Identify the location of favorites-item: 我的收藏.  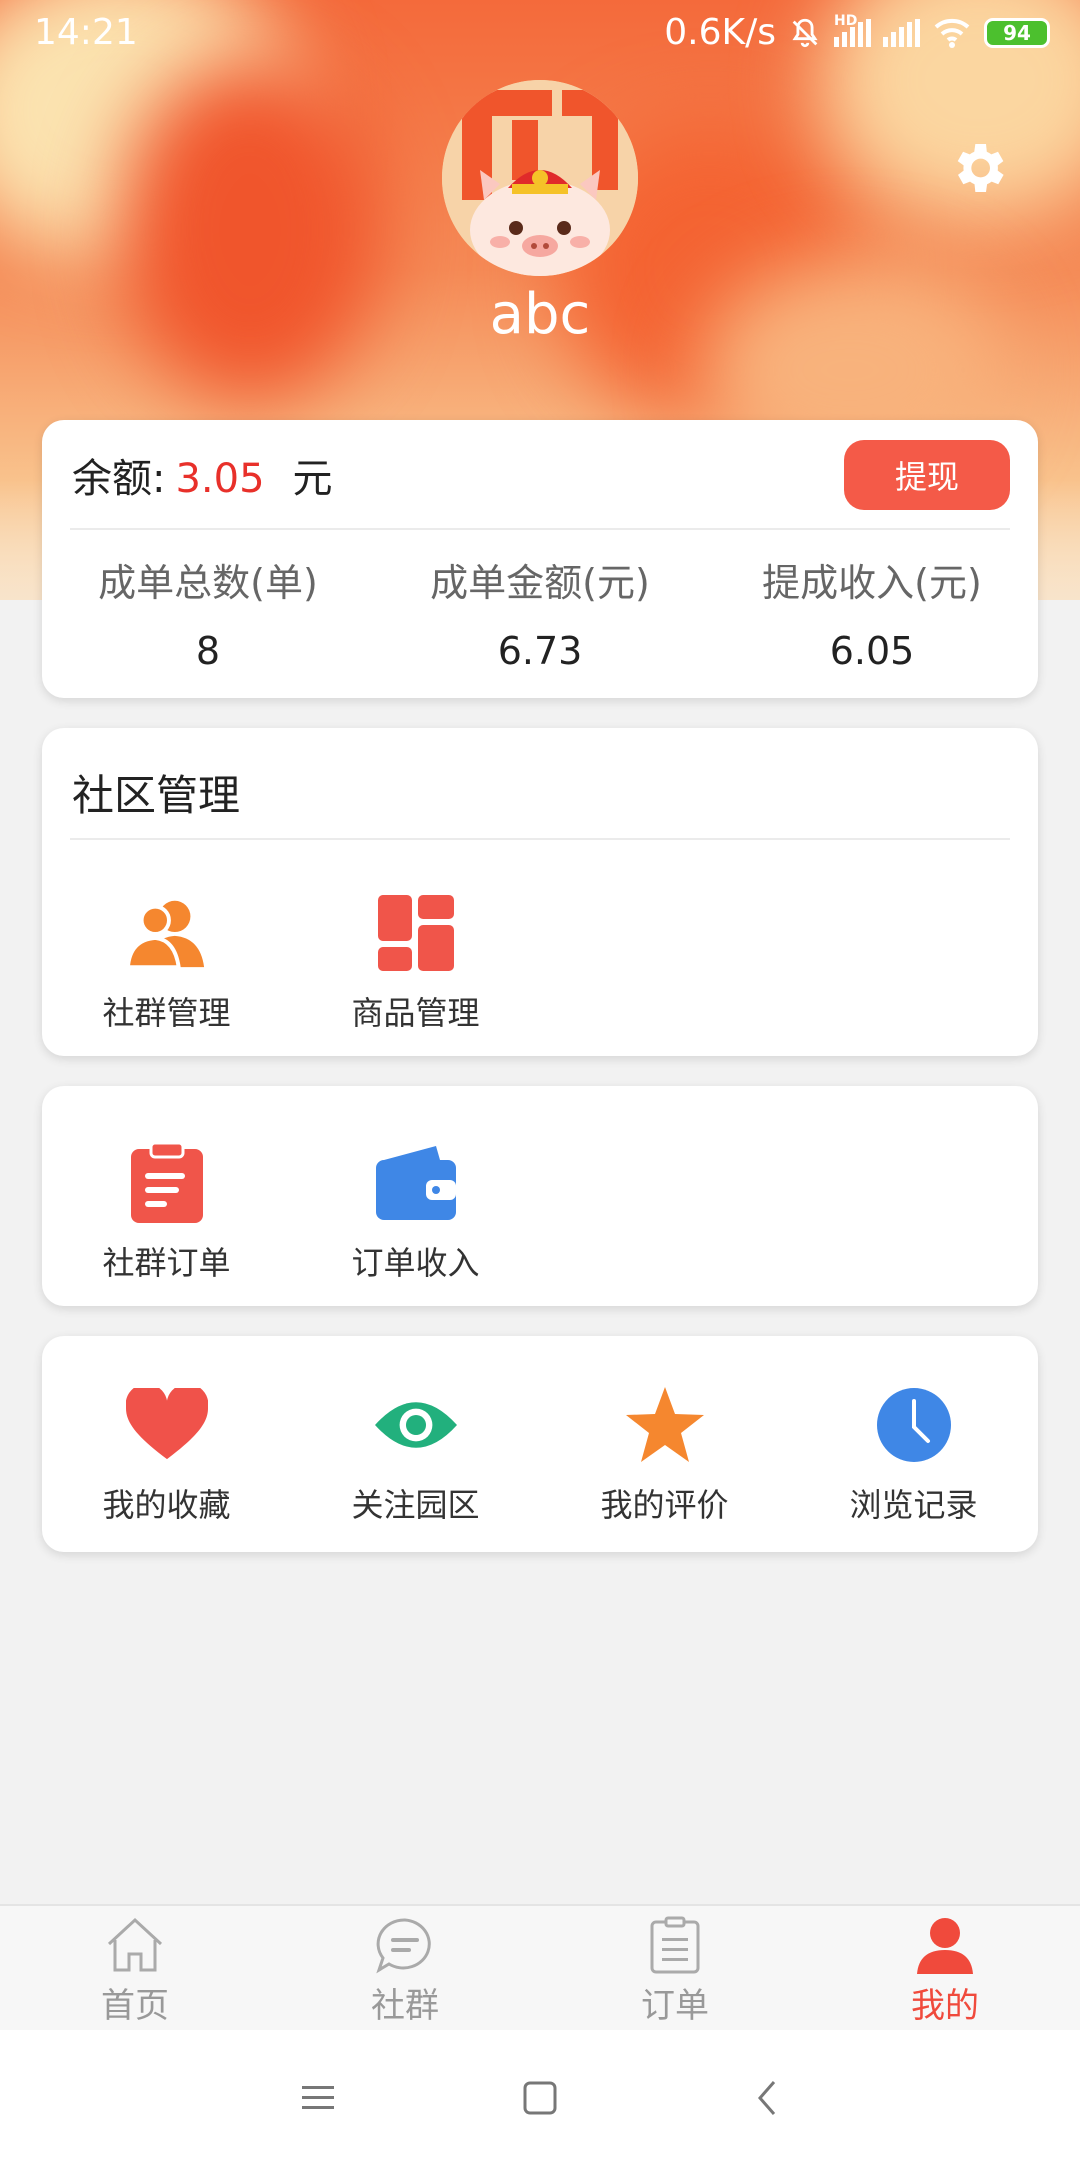
(166, 1455).